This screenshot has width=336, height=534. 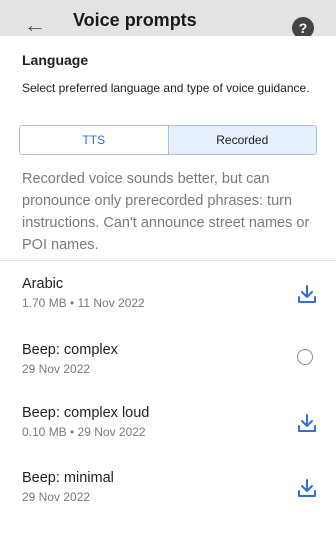 What do you see at coordinates (70, 350) in the screenshot?
I see `voice-name: Beep: complex` at bounding box center [70, 350].